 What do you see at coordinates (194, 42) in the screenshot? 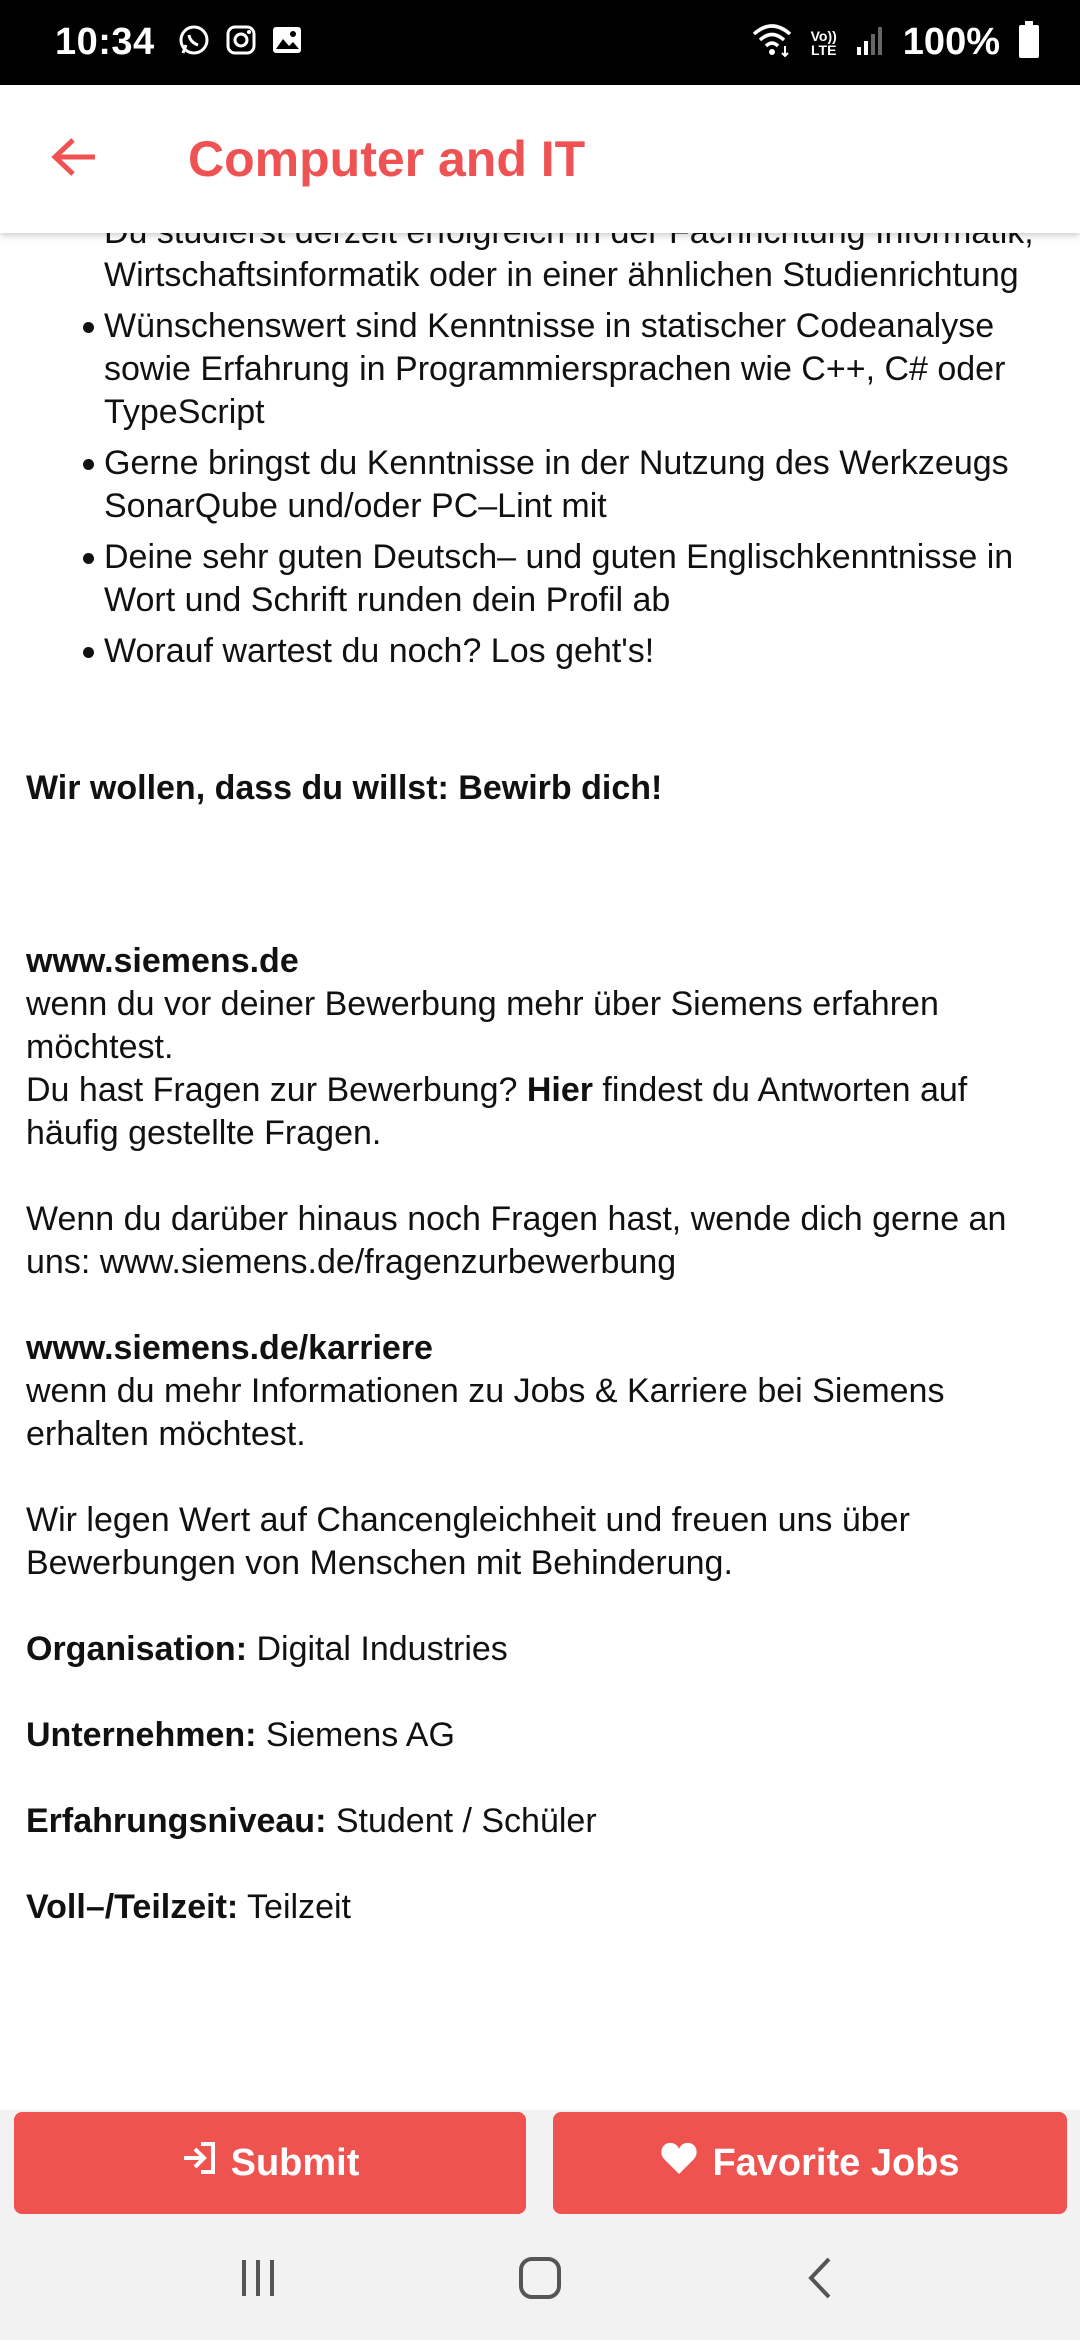
I see `whatsapp-icon` at bounding box center [194, 42].